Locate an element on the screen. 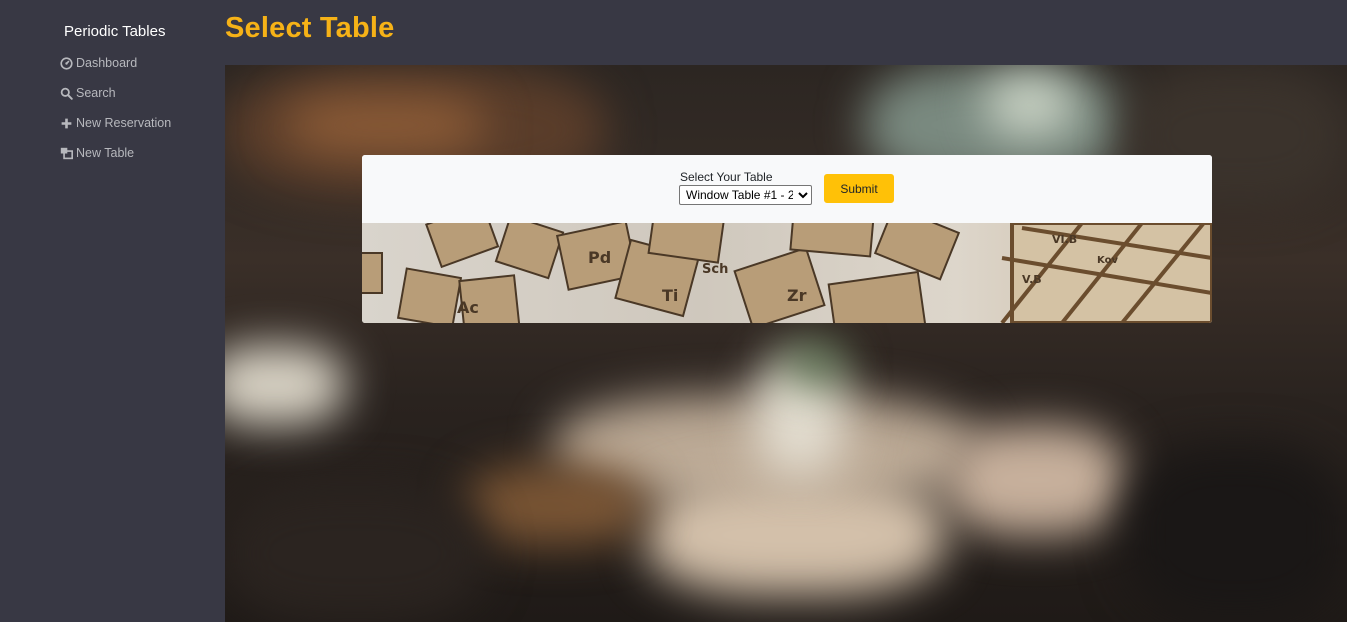  tile-label: Zr is located at coordinates (797, 295).